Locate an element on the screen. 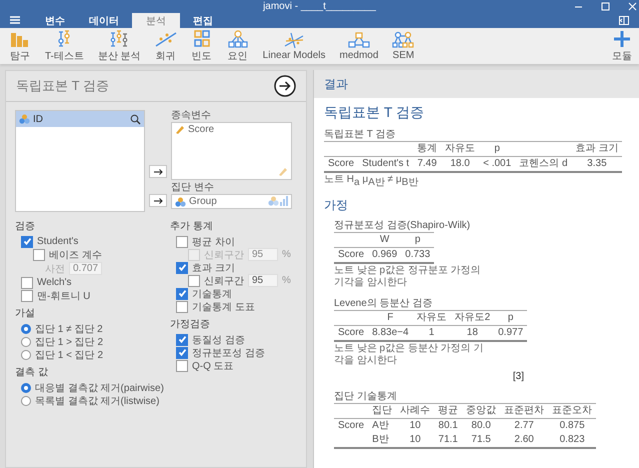 The height and width of the screenshot is (468, 639). maximize-icon is located at coordinates (605, 6).